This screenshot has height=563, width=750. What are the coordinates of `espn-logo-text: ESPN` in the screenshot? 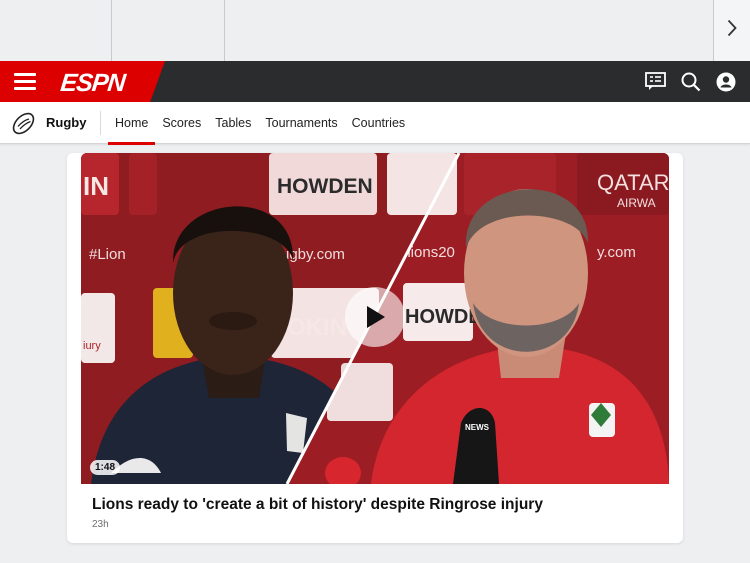 It's located at (94, 82).